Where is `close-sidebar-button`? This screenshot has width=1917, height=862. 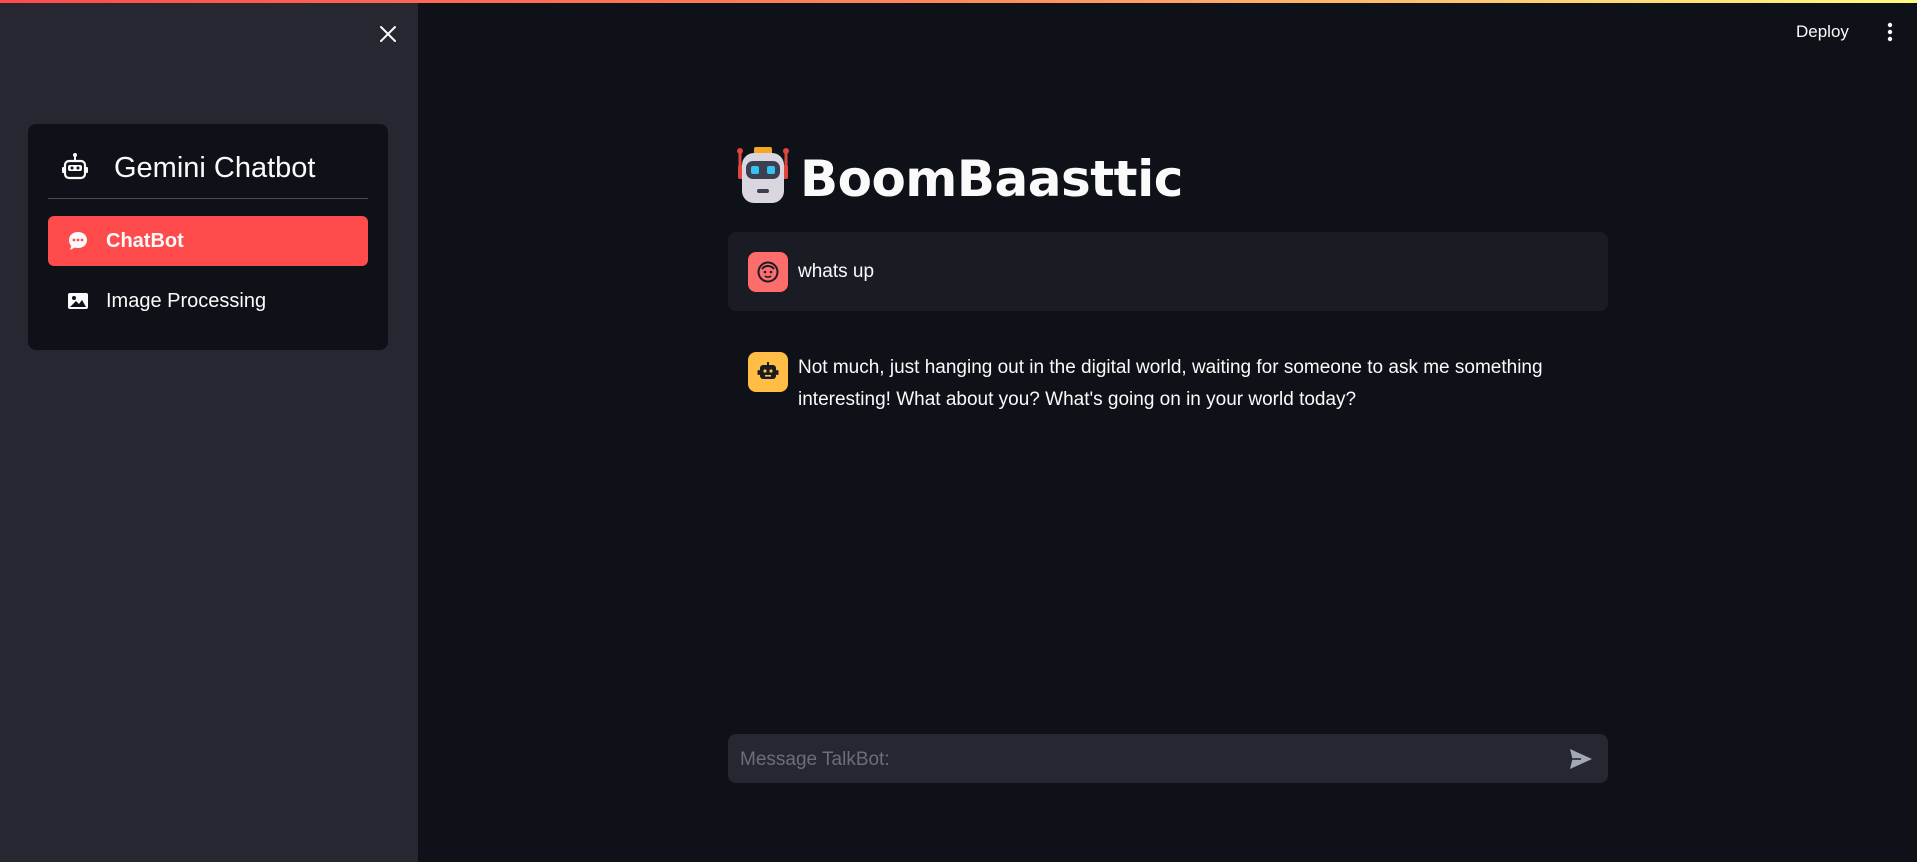
close-sidebar-button is located at coordinates (388, 34).